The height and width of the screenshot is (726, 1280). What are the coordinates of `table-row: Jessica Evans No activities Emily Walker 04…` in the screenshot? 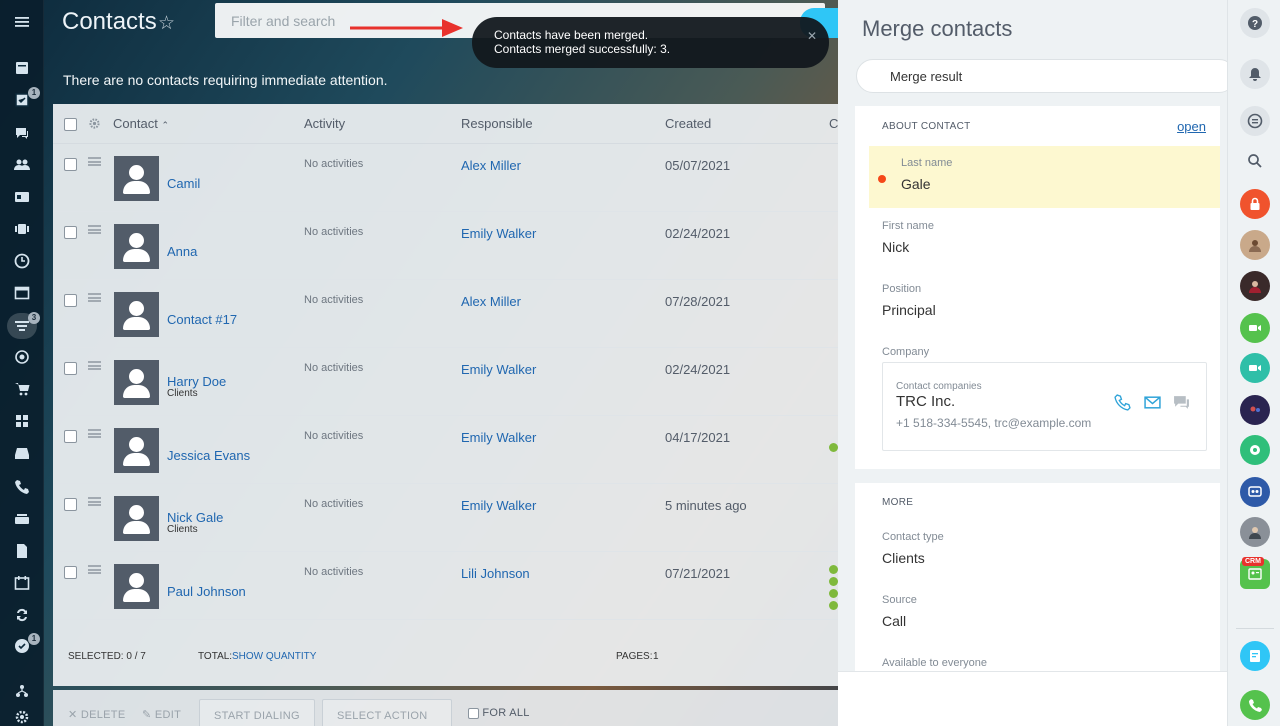 It's located at (446, 450).